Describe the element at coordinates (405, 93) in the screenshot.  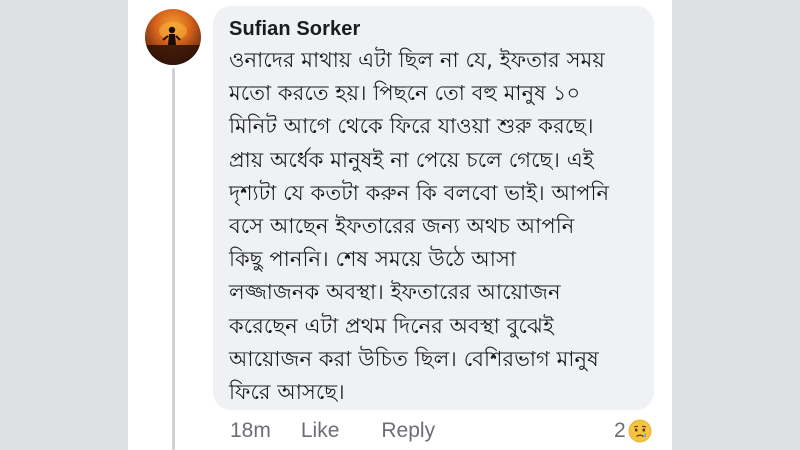
I see `comment-line: মতো করতে হয়। পিছনে তো বহু মানুষ ১০` at that location.